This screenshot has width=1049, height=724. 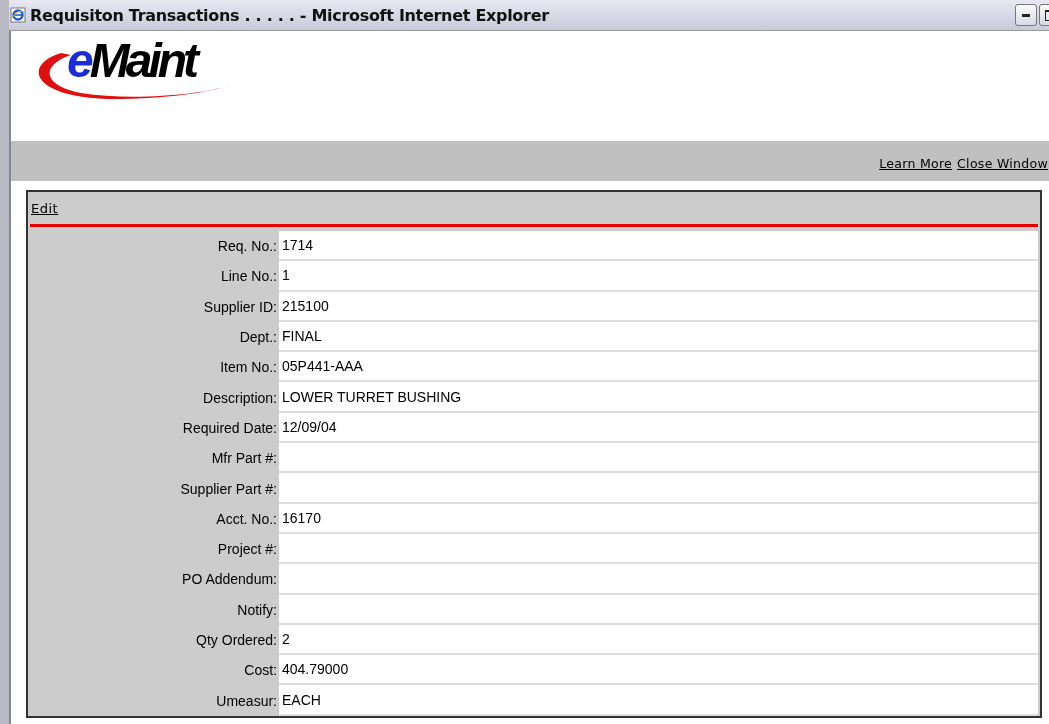 What do you see at coordinates (260, 670) in the screenshot?
I see `field-label: Cost:` at bounding box center [260, 670].